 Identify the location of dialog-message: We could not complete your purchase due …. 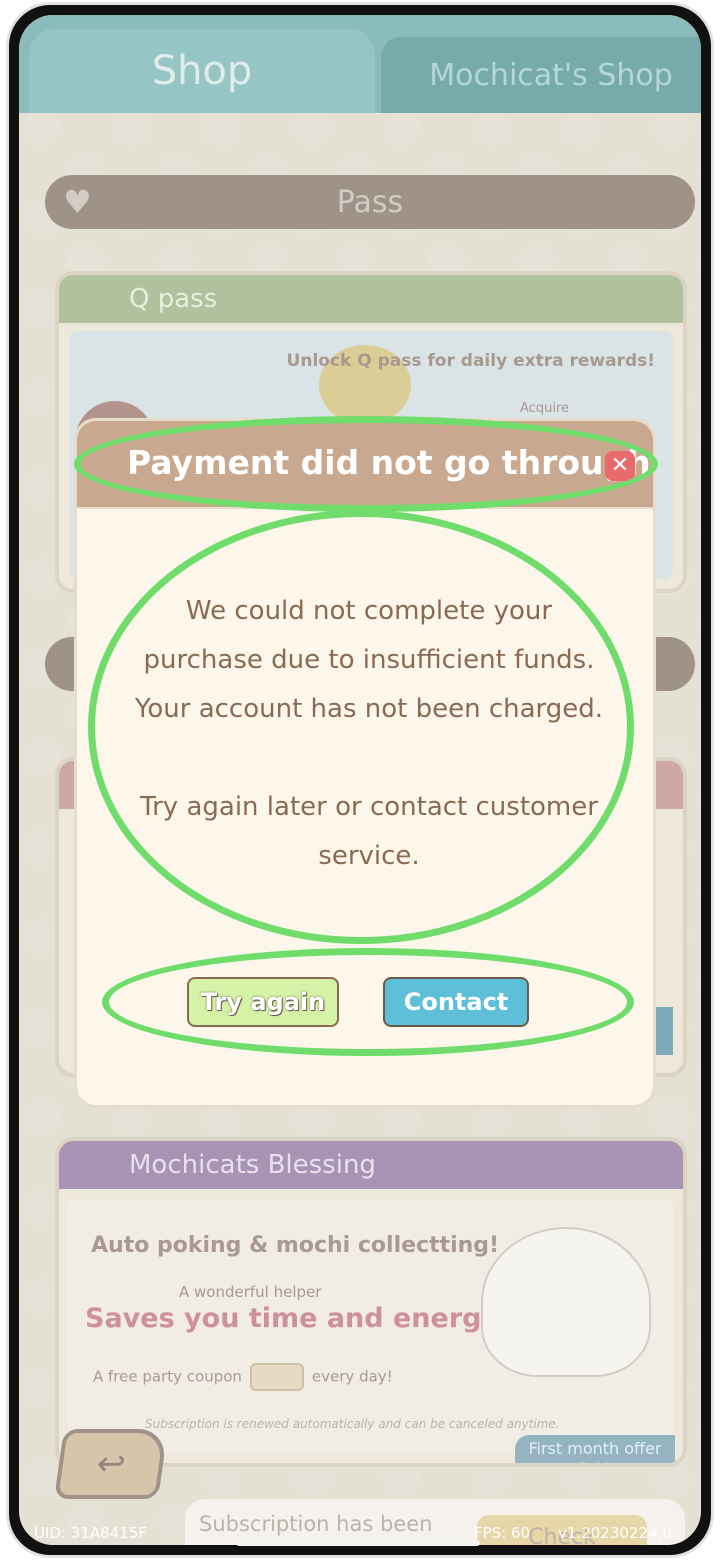
(369, 734).